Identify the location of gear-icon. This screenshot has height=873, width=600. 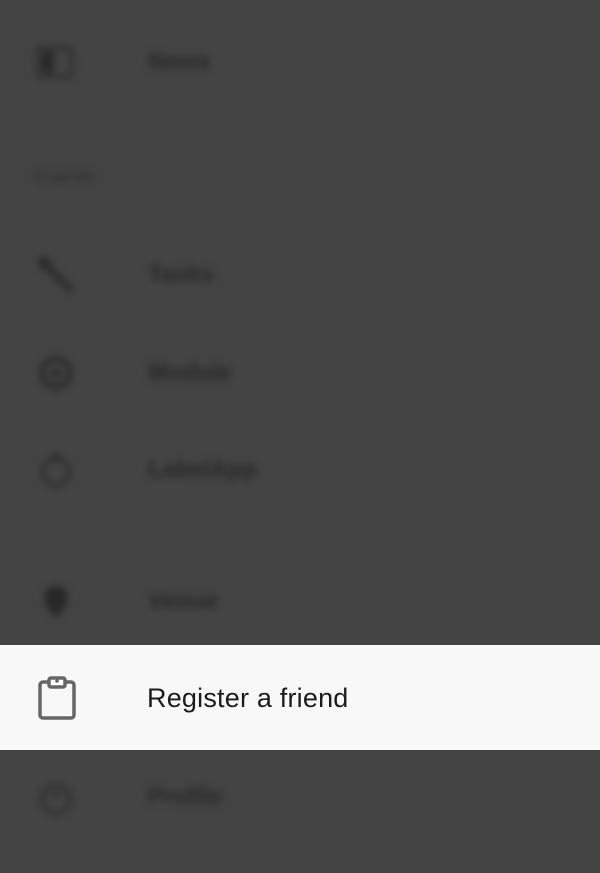
(56, 373).